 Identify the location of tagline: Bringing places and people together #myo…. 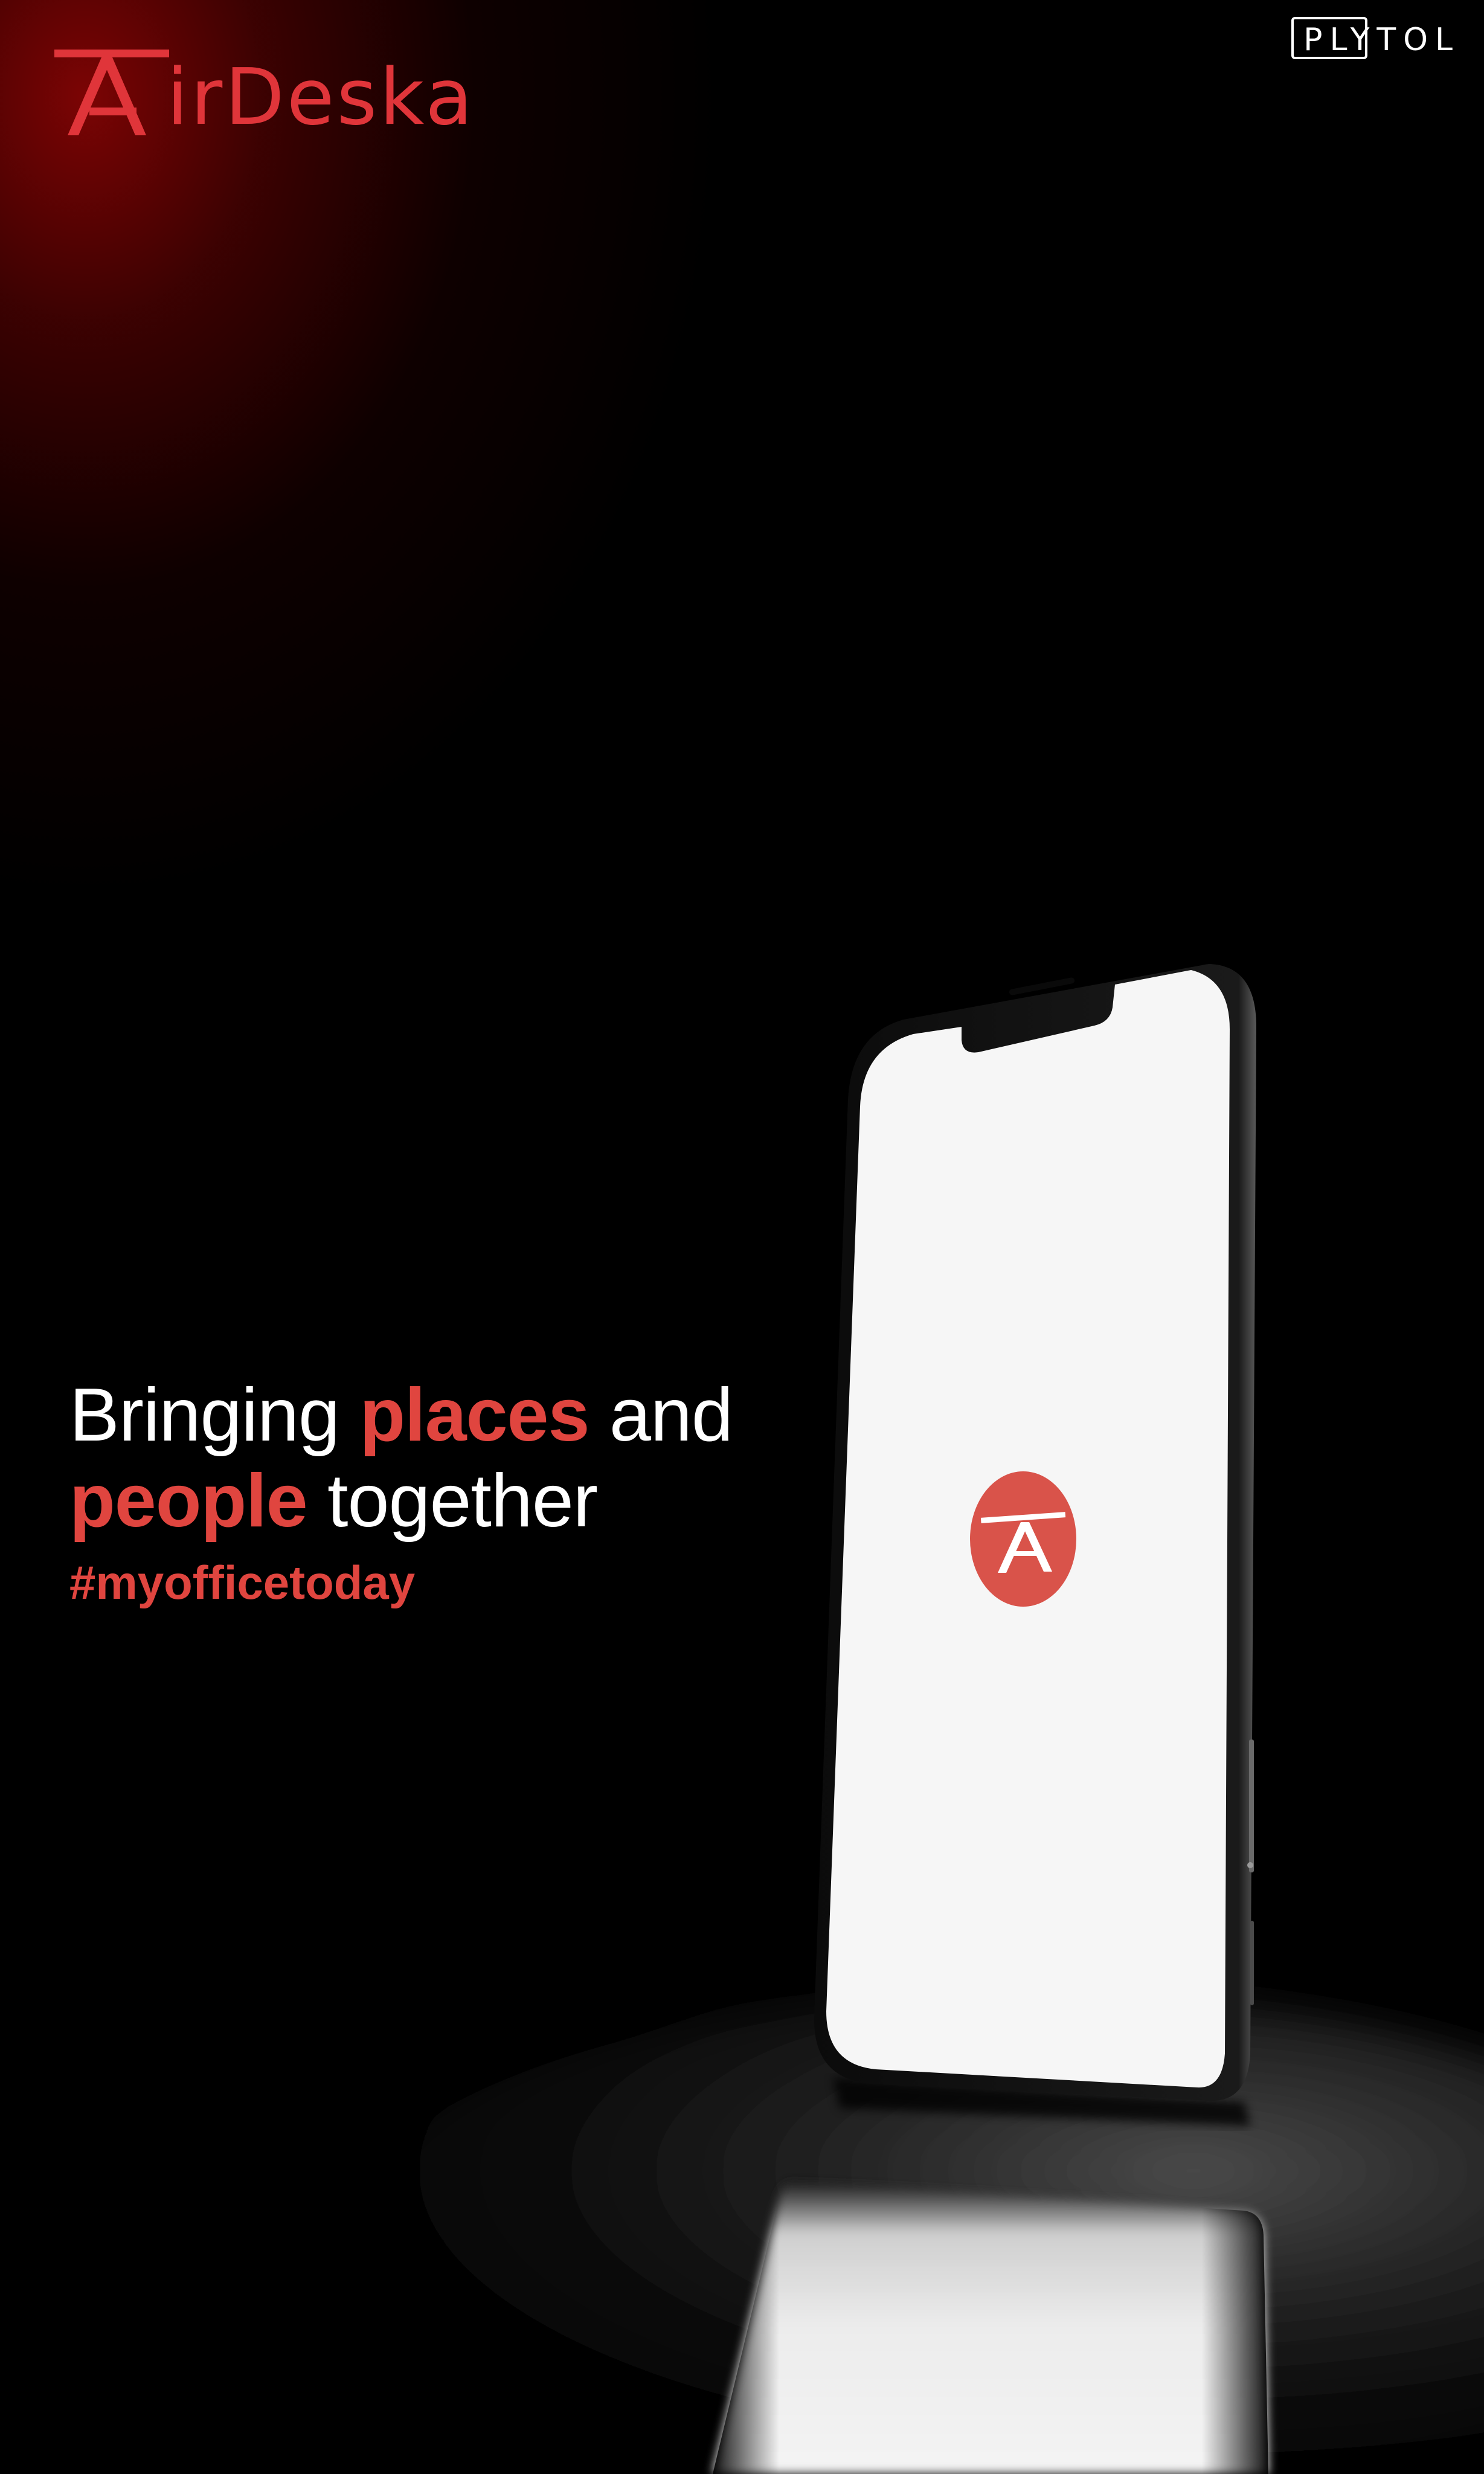
(401, 1492).